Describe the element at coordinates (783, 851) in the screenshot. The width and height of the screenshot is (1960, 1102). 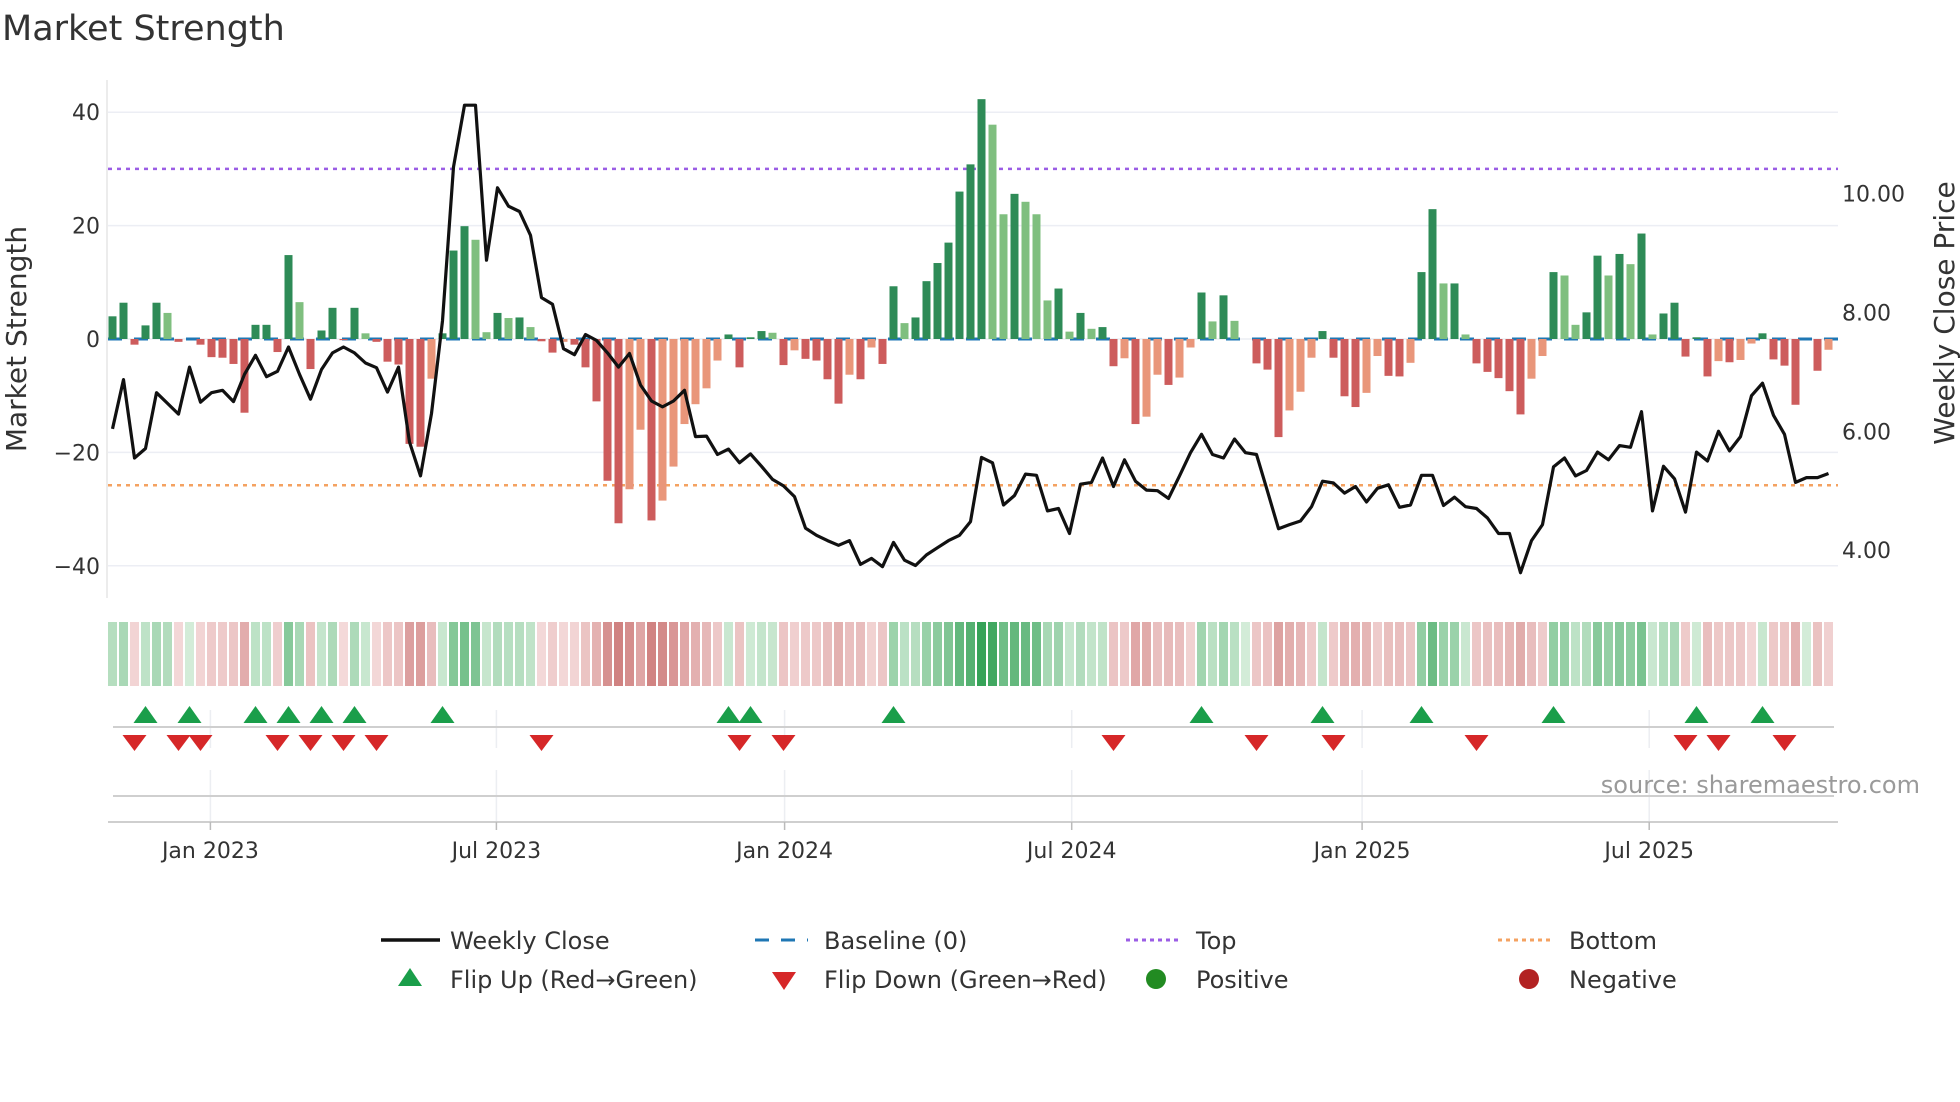
I see `x-tick-label: Jan 2024` at that location.